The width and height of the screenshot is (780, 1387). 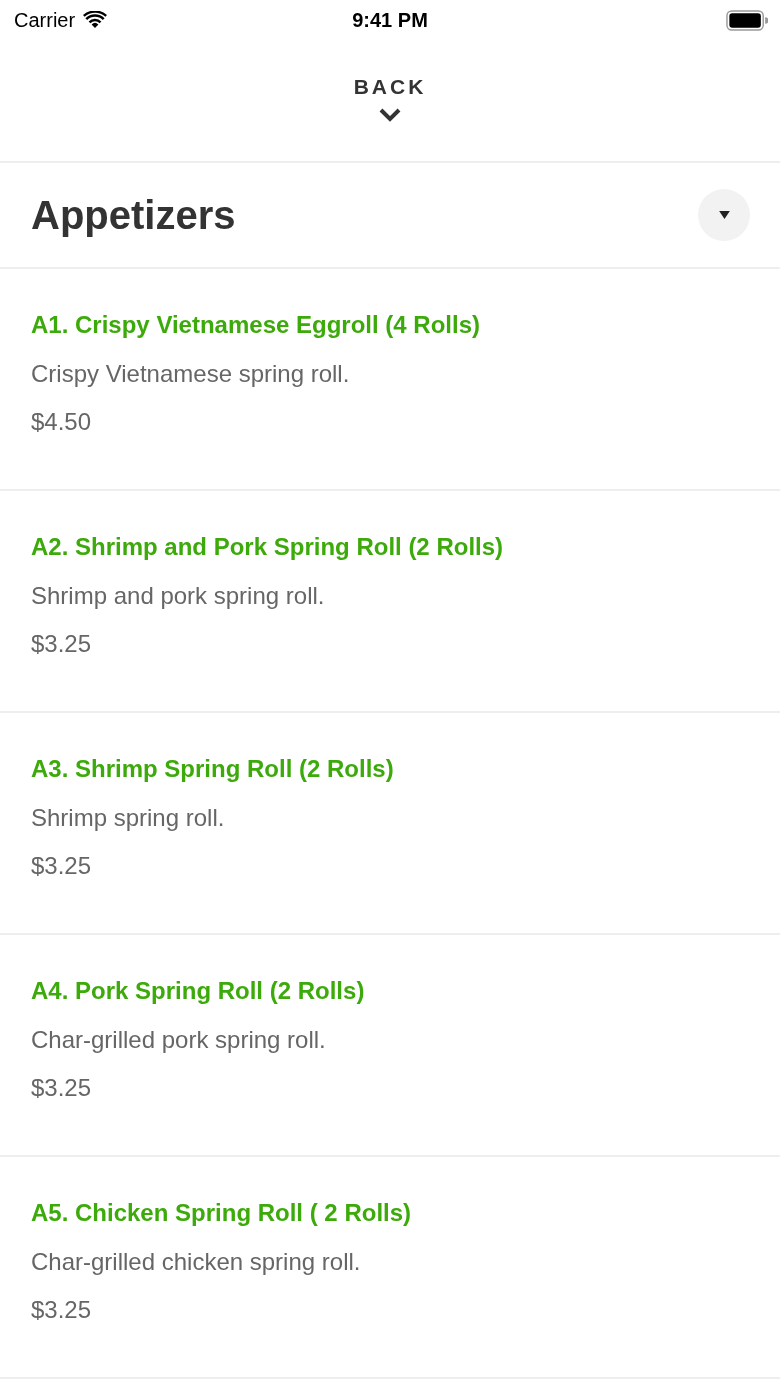 What do you see at coordinates (724, 215) in the screenshot?
I see `dropdown-triangle-icon` at bounding box center [724, 215].